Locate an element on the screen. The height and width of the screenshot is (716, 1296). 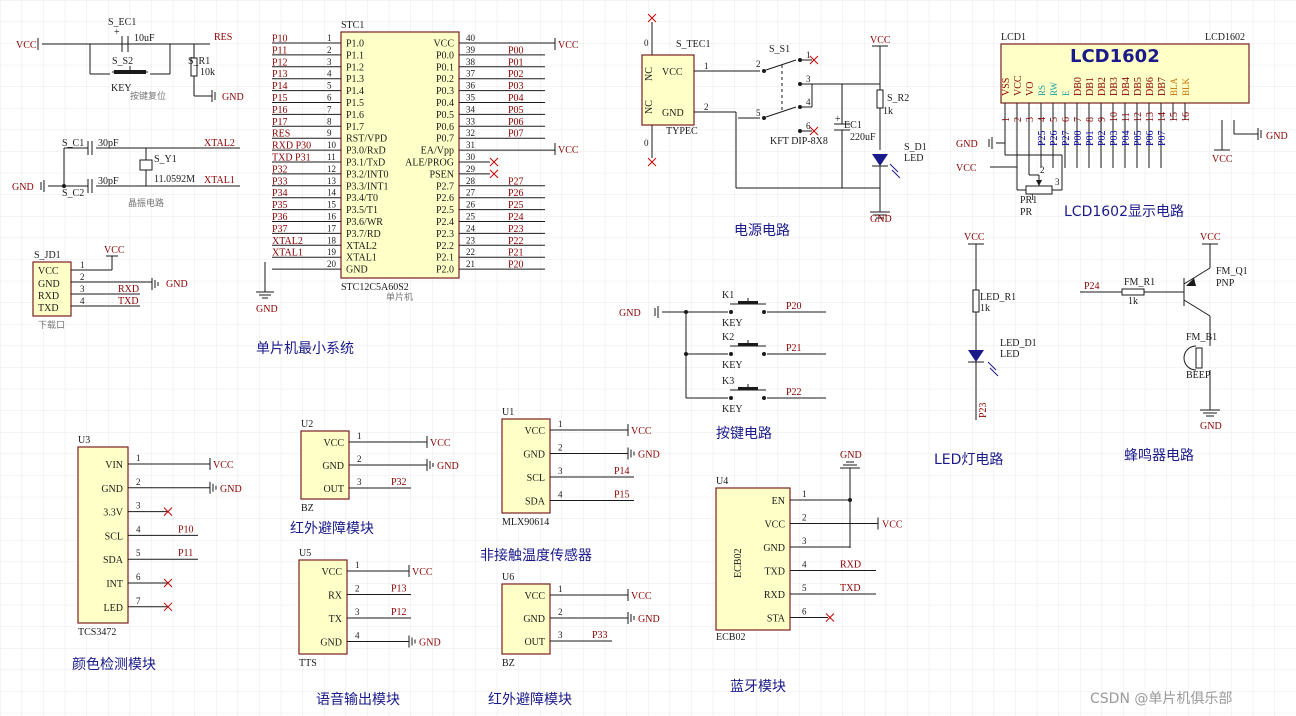
u5-pin-number: 3 is located at coordinates (357, 612).